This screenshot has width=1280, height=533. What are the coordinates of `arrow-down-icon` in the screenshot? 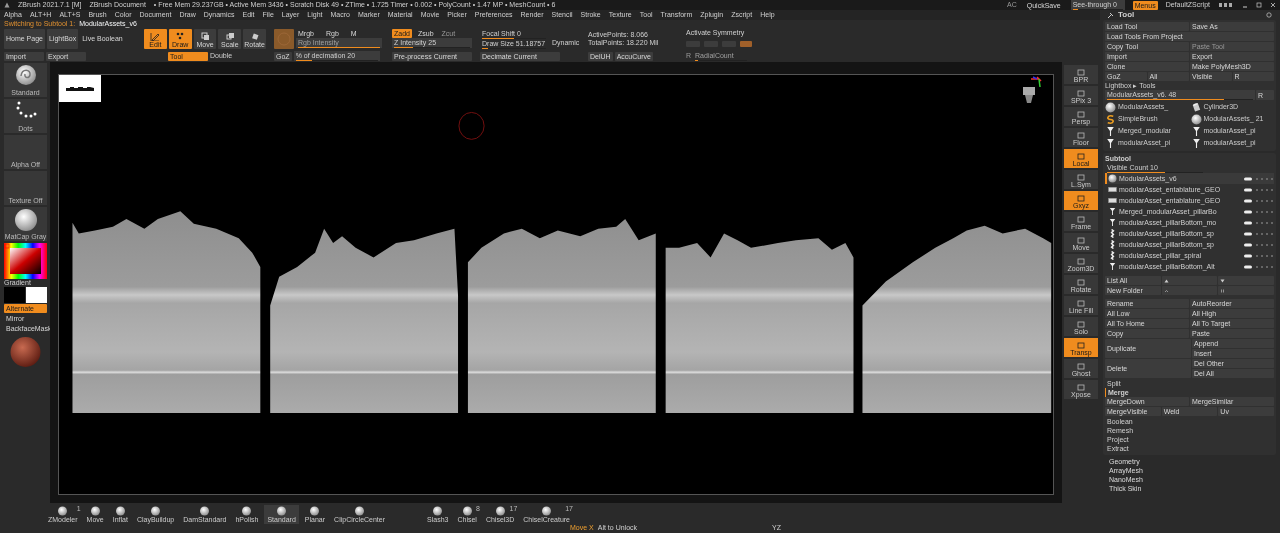 It's located at (1223, 280).